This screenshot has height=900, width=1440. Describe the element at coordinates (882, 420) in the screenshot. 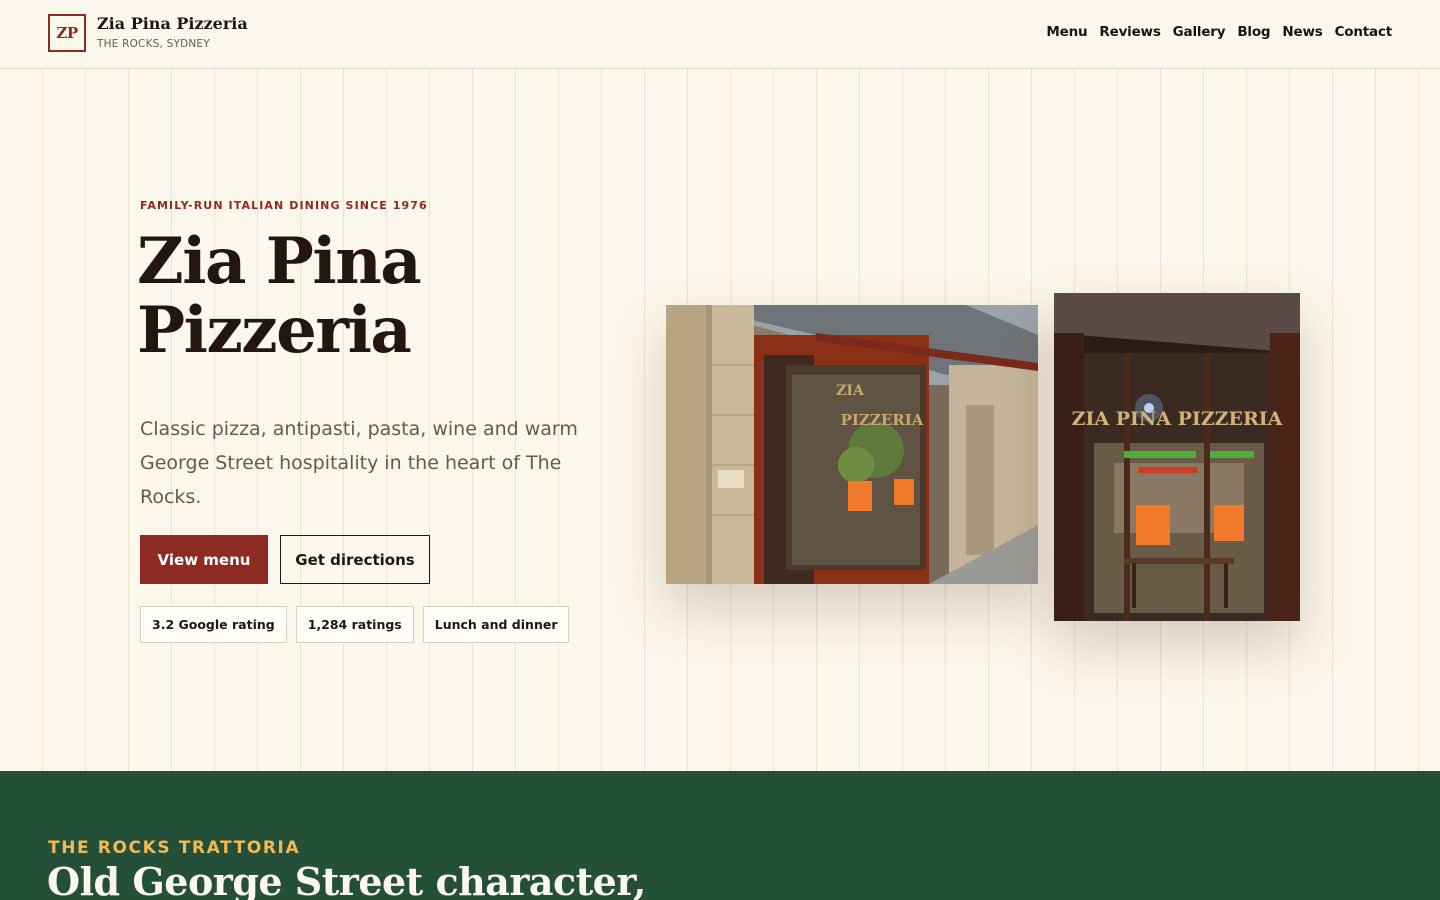

I see `svg-text: PIZZERIA` at that location.